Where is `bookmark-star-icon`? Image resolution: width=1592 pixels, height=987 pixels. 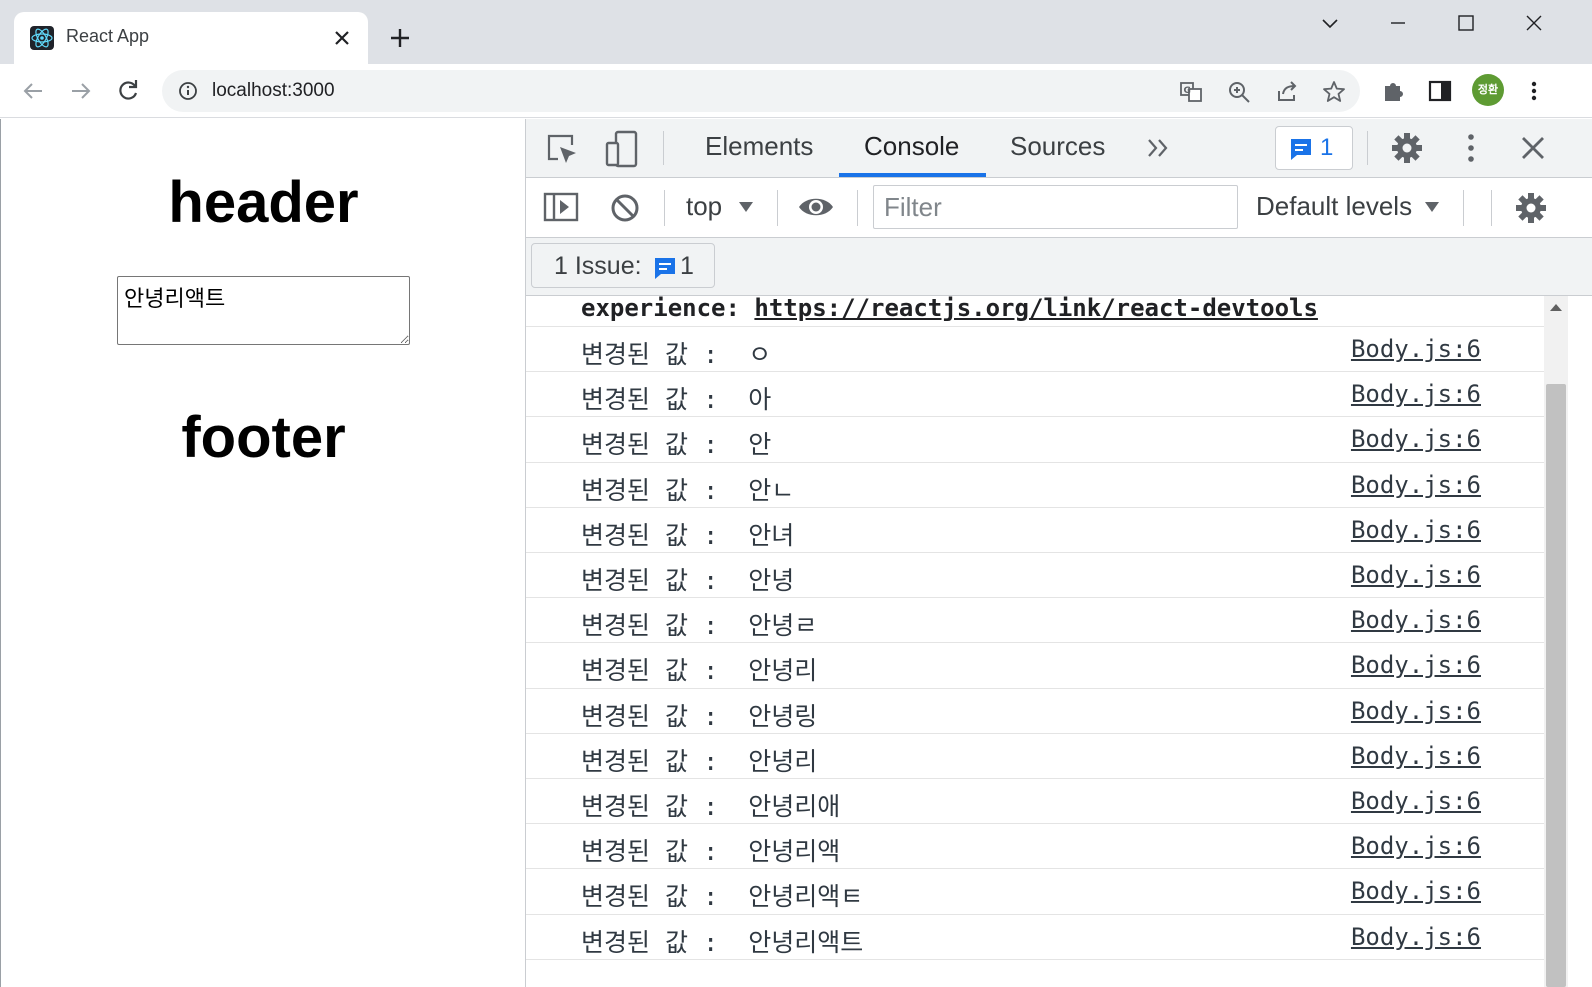
bookmark-star-icon is located at coordinates (1334, 92).